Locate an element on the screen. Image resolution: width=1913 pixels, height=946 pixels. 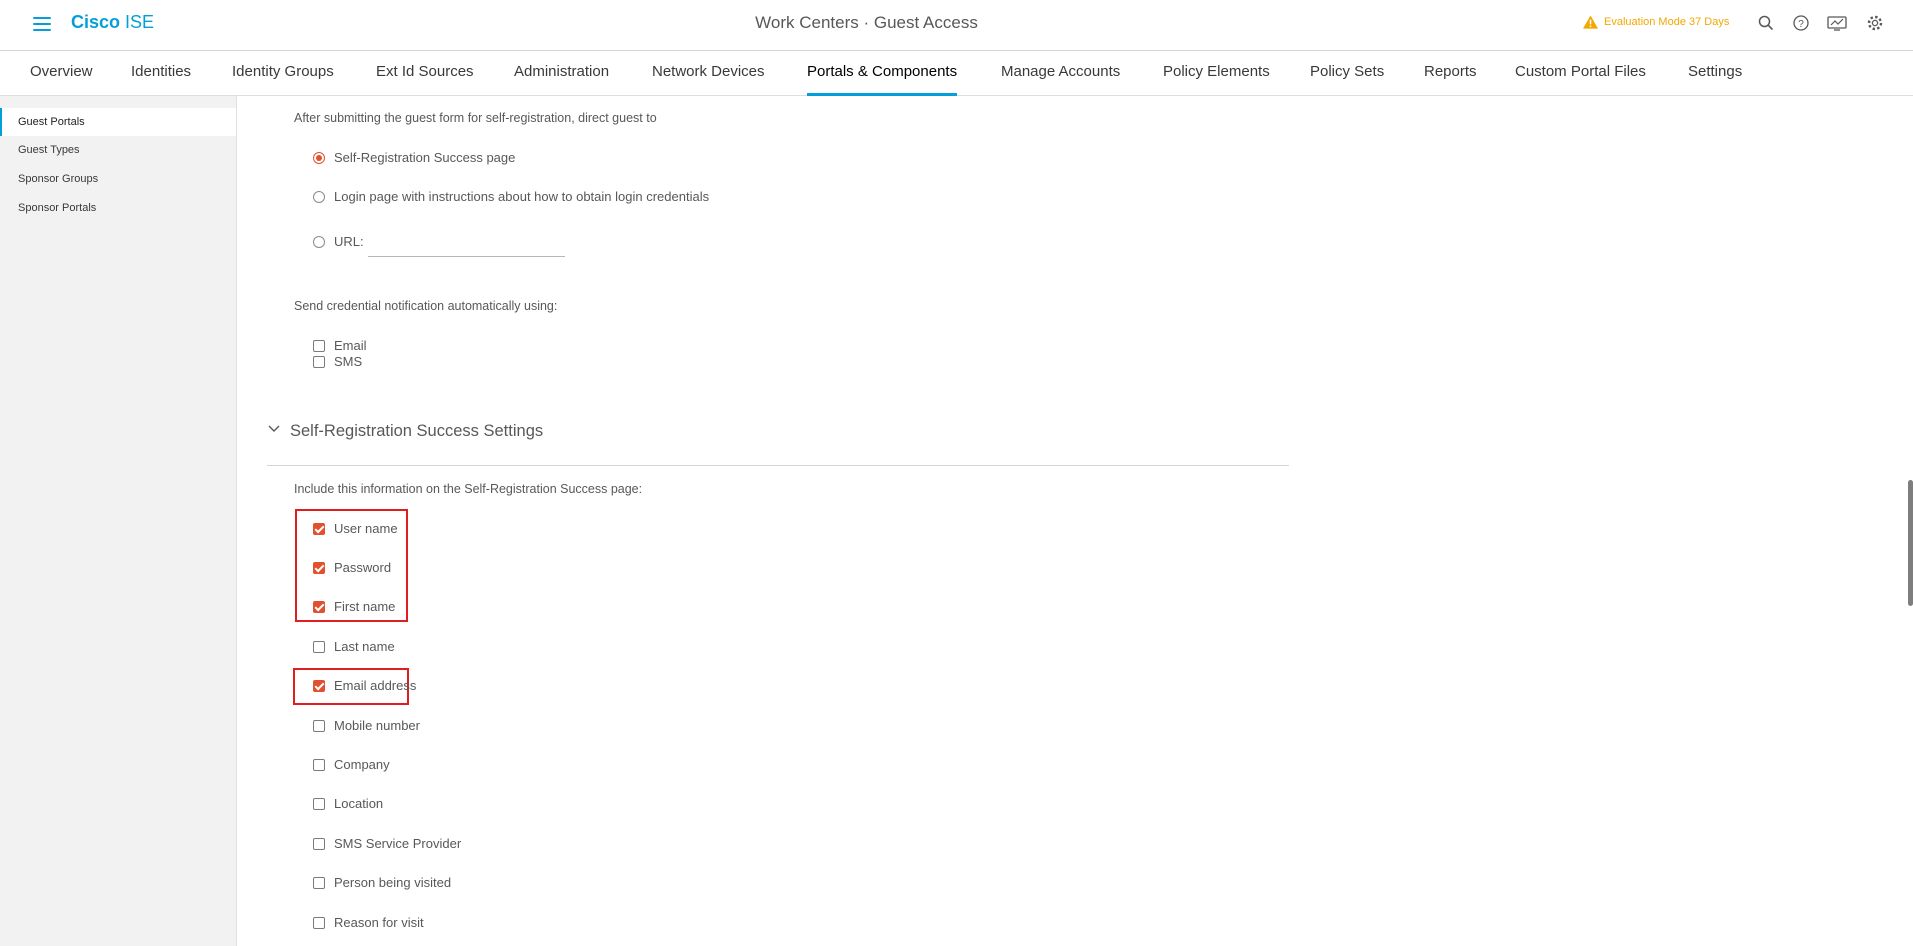
warning-icon is located at coordinates (1590, 22).